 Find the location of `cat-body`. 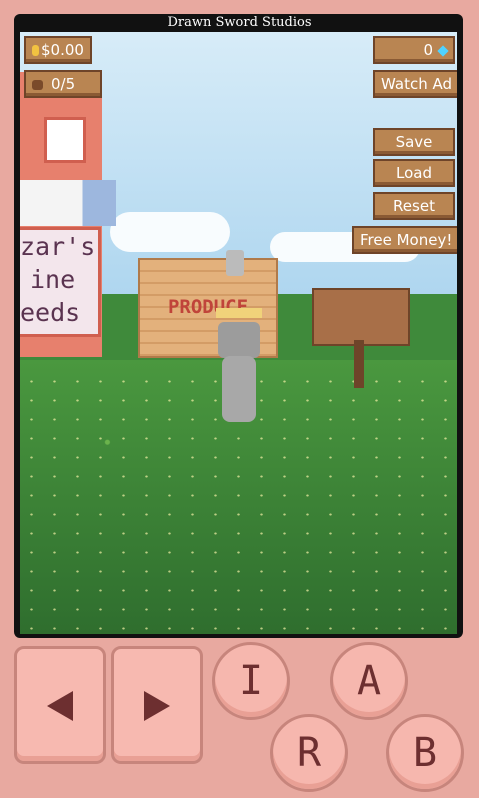

cat-body is located at coordinates (239, 389).